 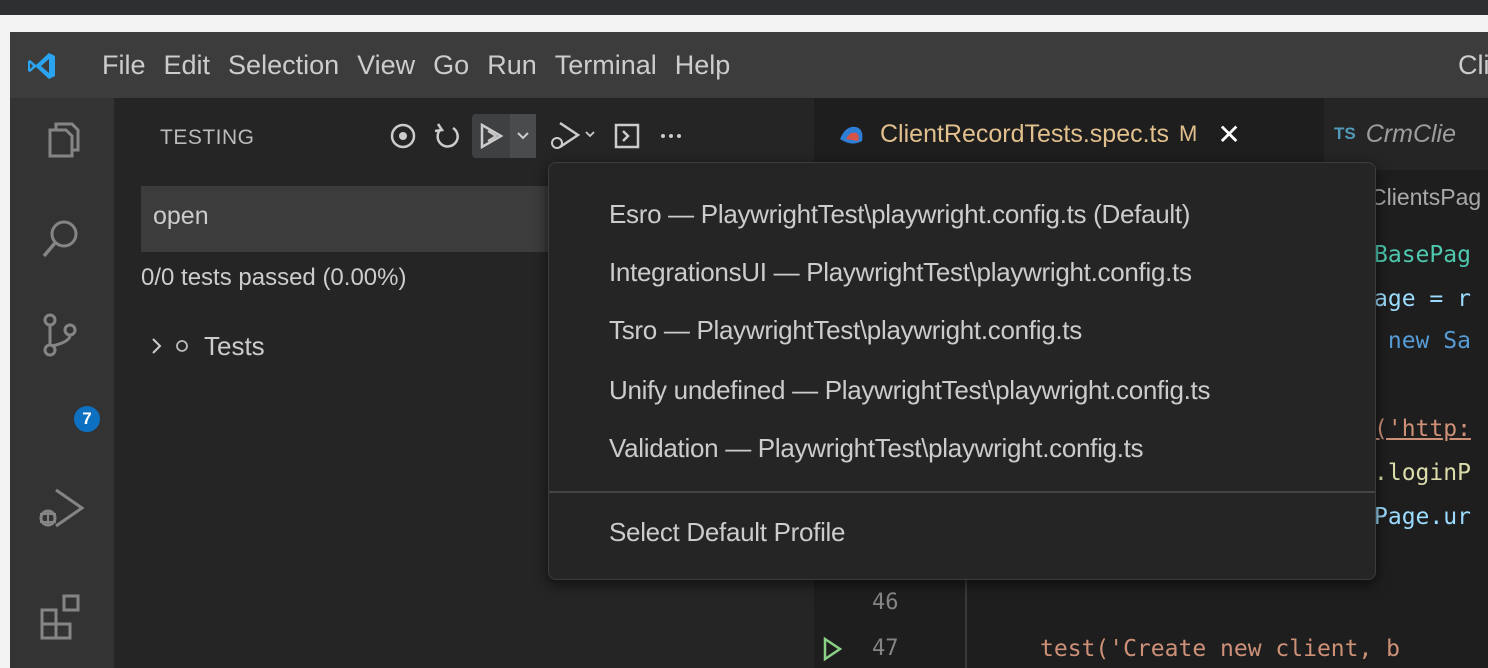 I want to click on code-line: new Sa, so click(x=1422, y=341).